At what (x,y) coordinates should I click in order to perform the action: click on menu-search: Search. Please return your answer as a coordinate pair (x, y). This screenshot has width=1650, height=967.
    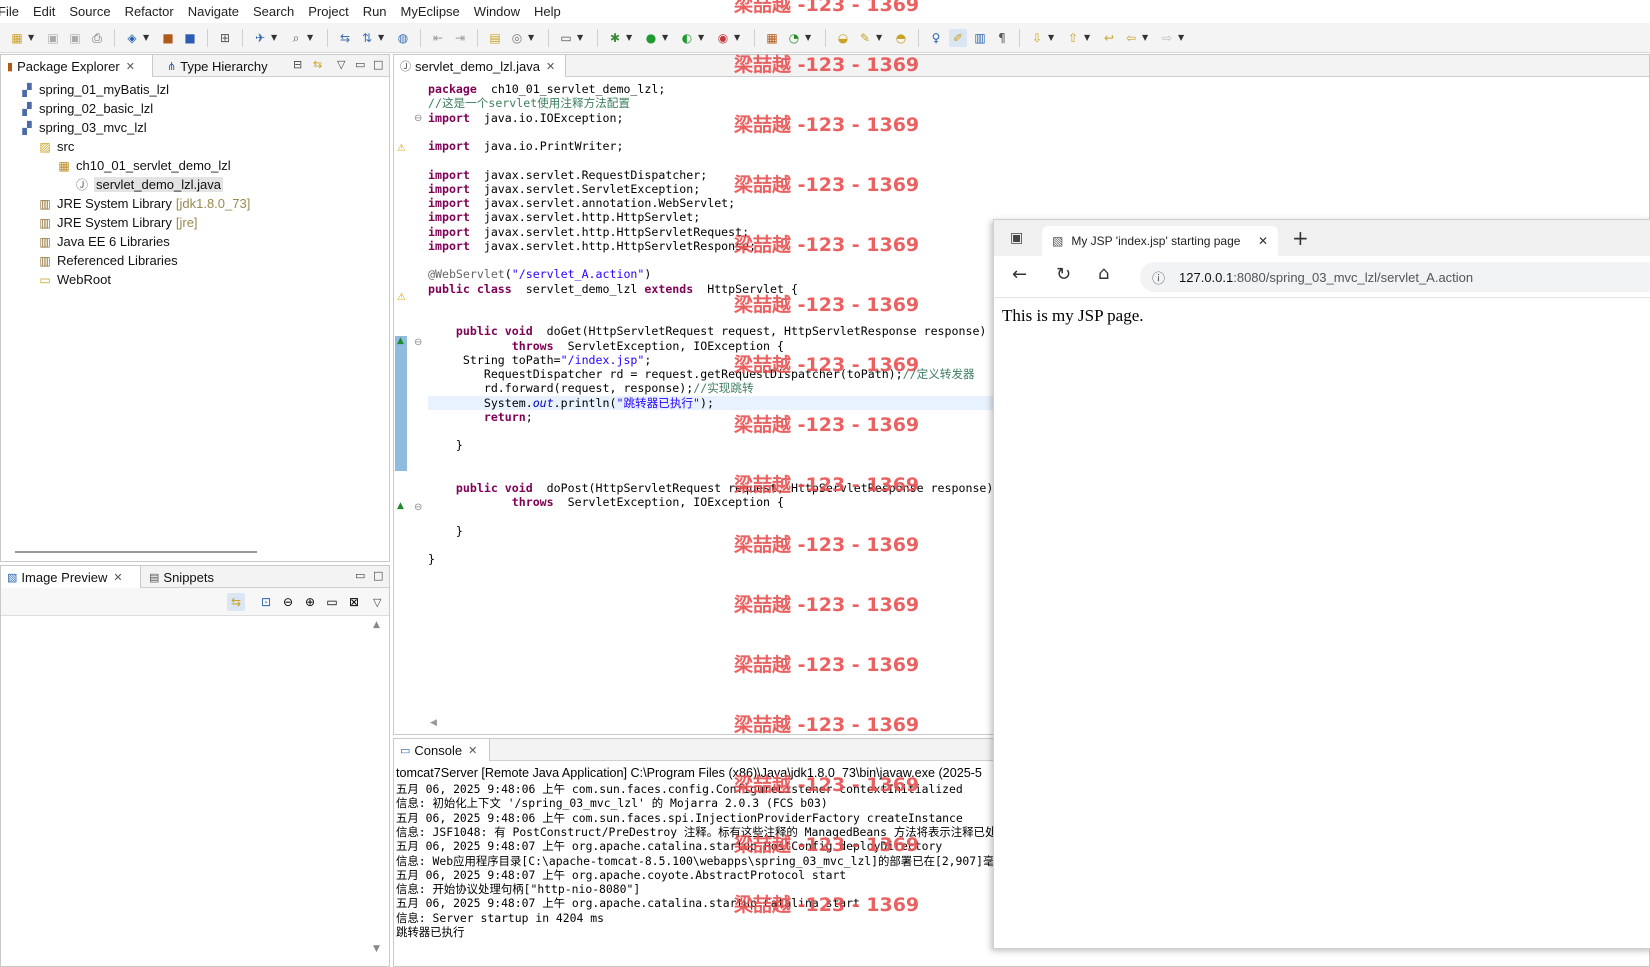
    Looking at the image, I should click on (273, 11).